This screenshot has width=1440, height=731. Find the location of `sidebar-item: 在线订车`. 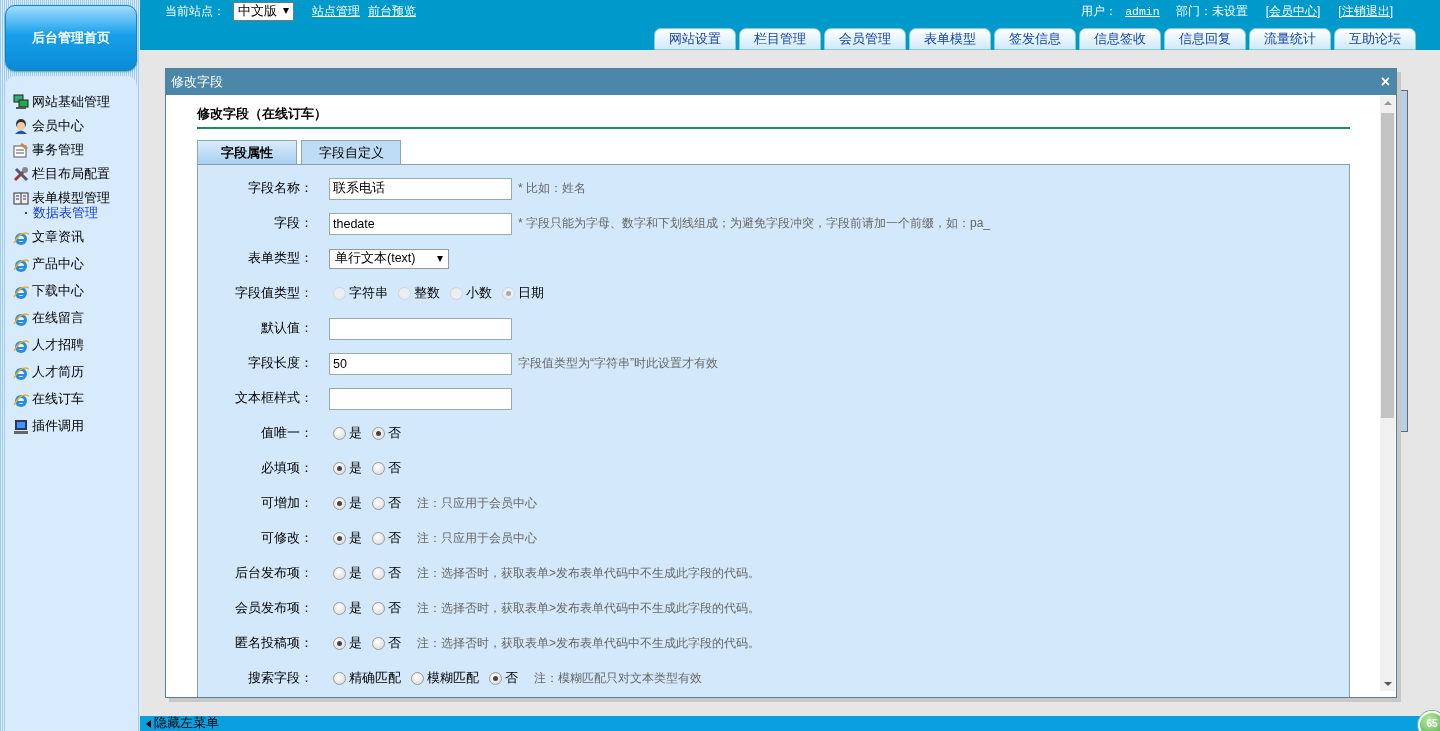

sidebar-item: 在线订车 is located at coordinates (75, 399).